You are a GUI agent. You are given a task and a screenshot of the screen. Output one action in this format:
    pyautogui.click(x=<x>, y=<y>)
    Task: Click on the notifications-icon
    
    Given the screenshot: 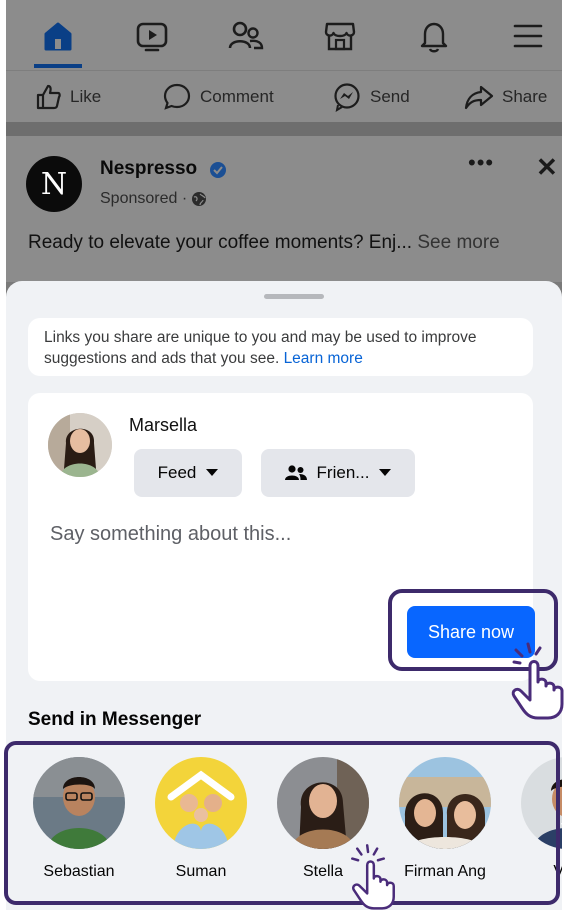 What is the action you would take?
    pyautogui.click(x=434, y=36)
    